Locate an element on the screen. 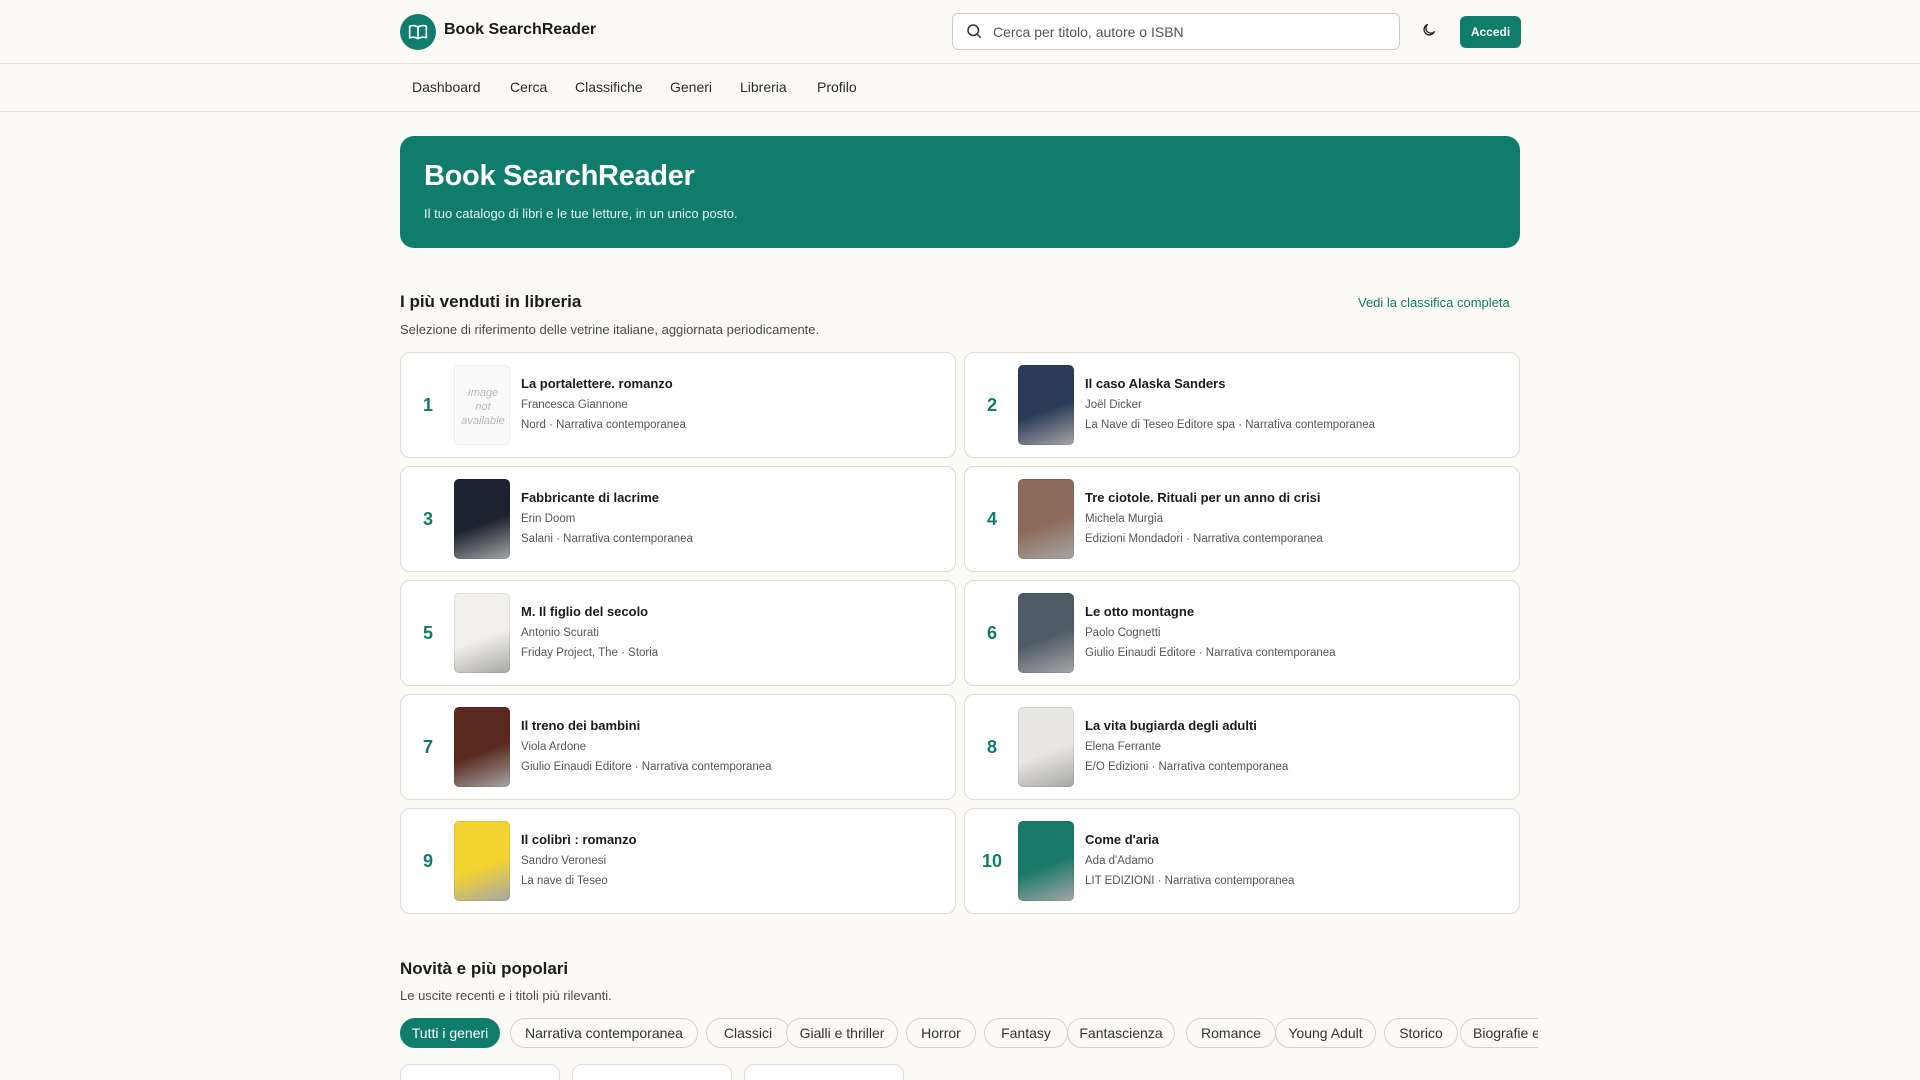 The image size is (1920, 1080). moon-icon is located at coordinates (1429, 32).